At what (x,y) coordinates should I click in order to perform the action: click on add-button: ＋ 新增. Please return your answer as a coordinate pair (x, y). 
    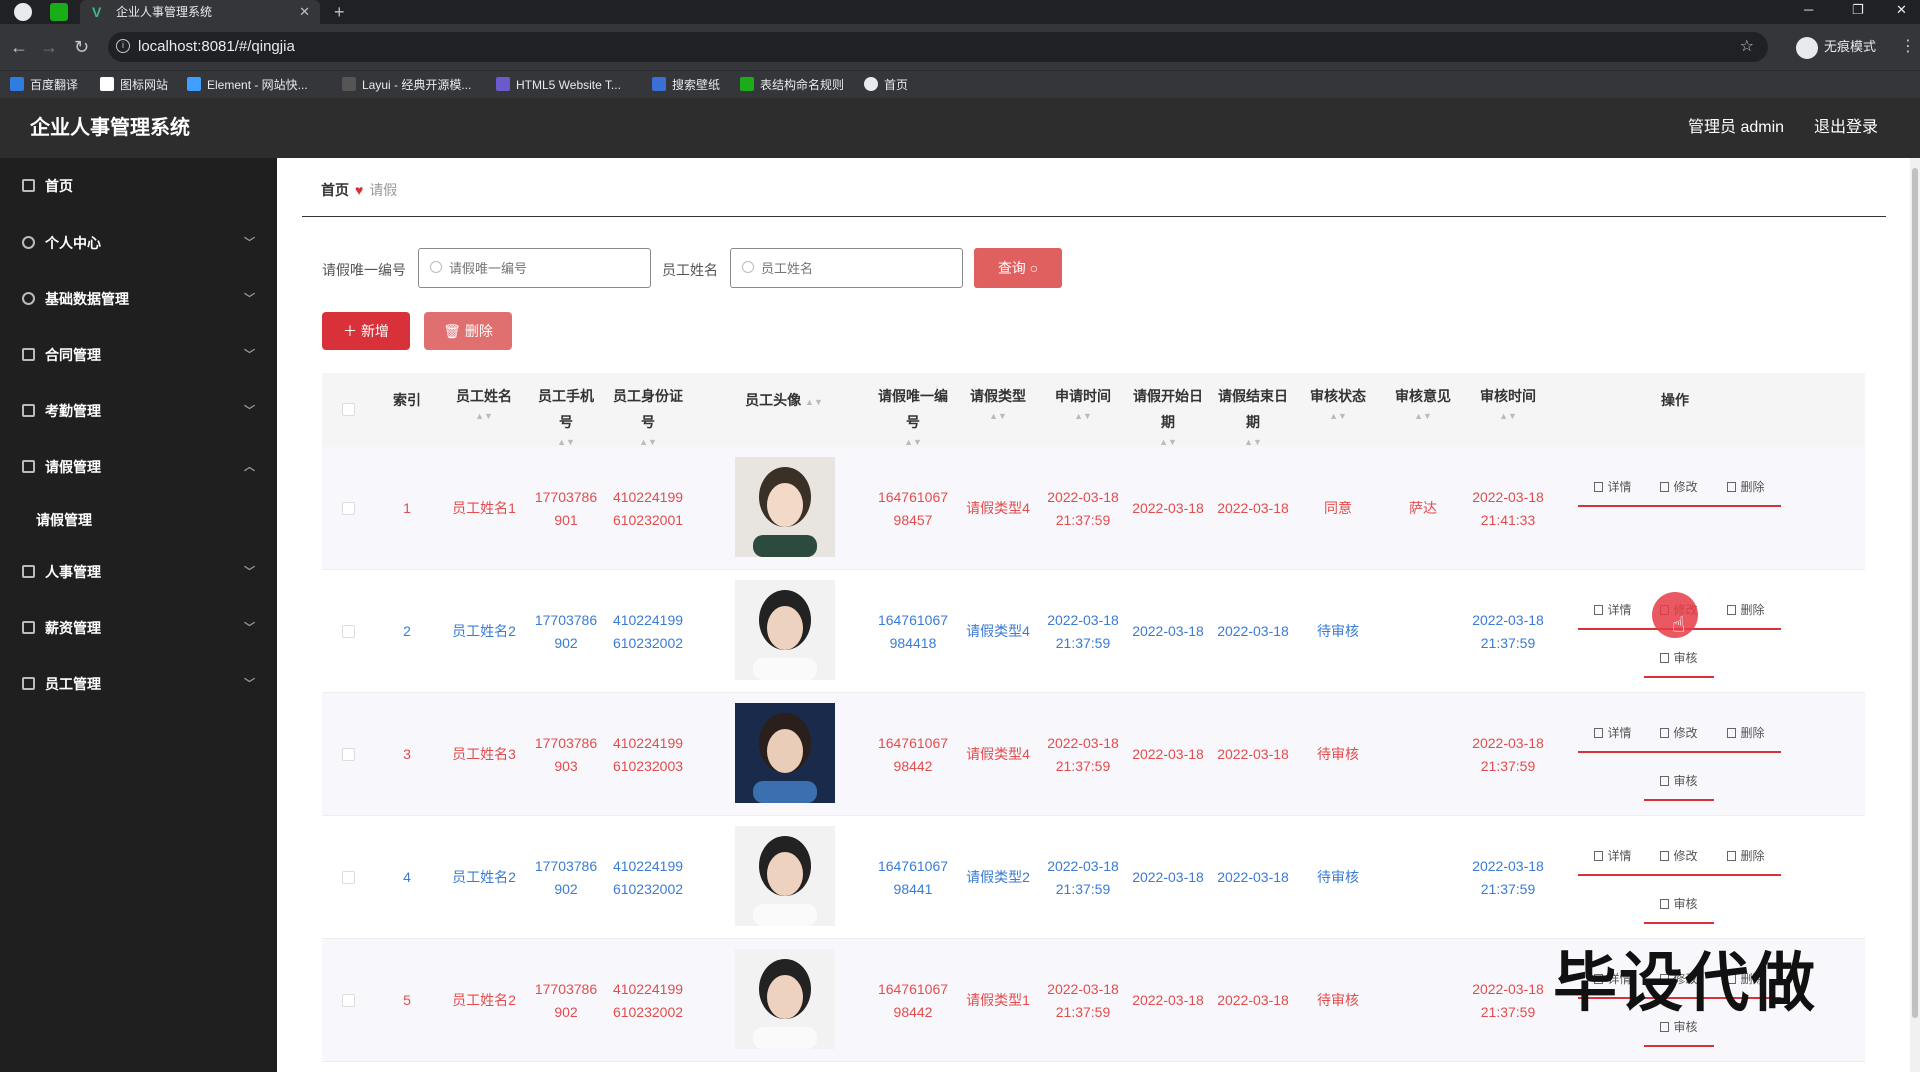
    Looking at the image, I should click on (366, 331).